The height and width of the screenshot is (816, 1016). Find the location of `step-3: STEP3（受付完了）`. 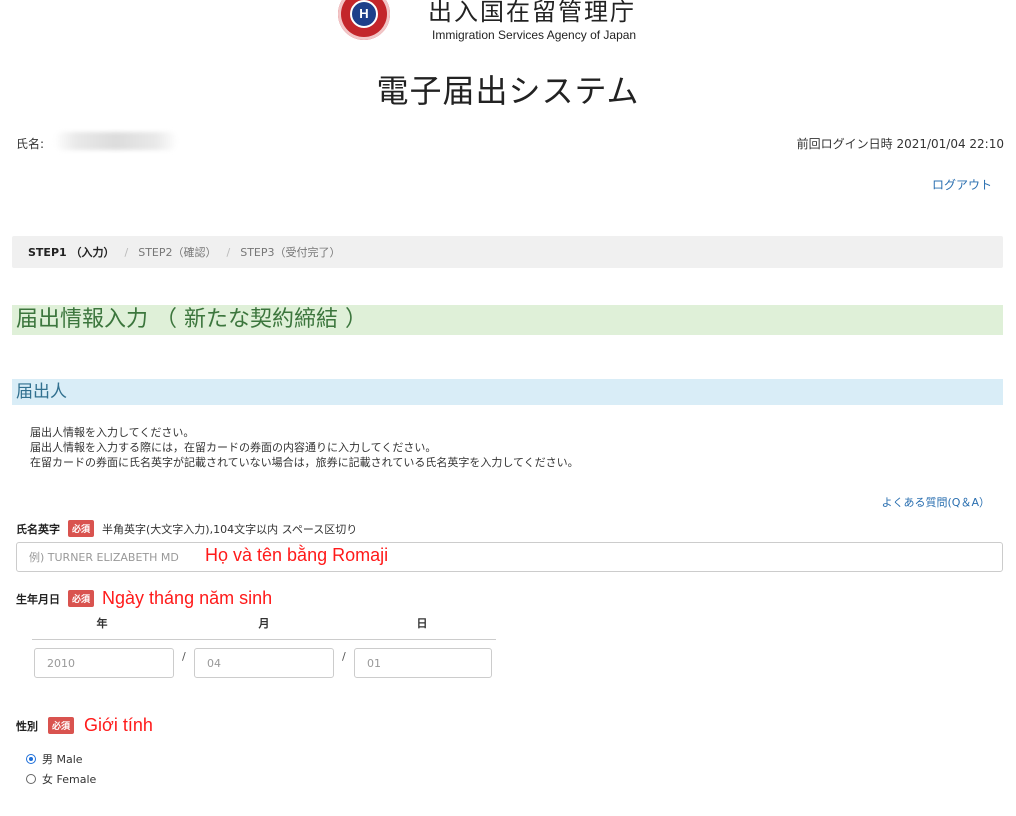

step-3: STEP3（受付完了） is located at coordinates (290, 252).